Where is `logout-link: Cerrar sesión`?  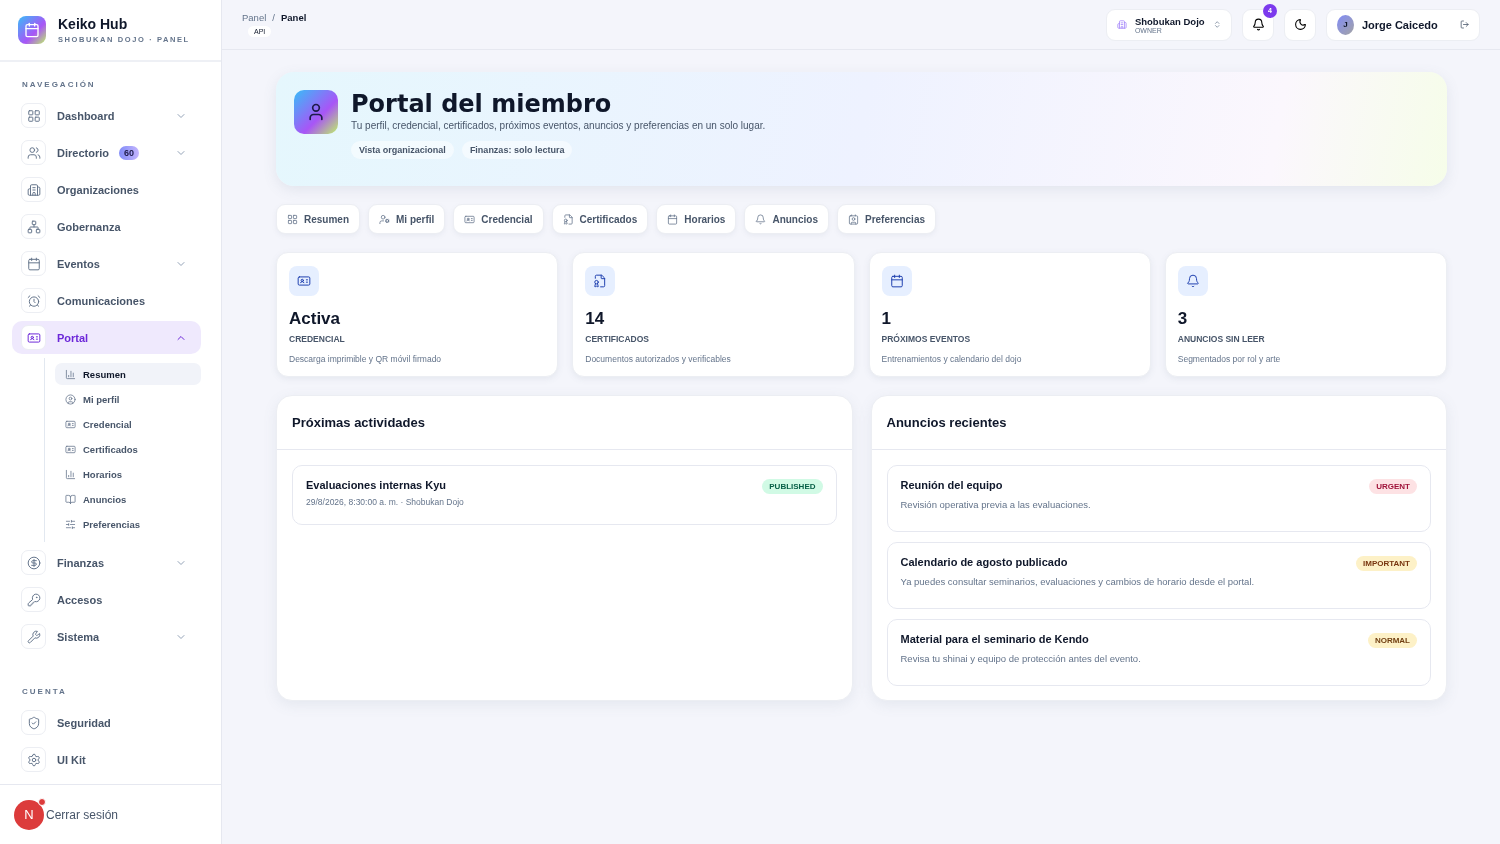 logout-link: Cerrar sesión is located at coordinates (82, 814).